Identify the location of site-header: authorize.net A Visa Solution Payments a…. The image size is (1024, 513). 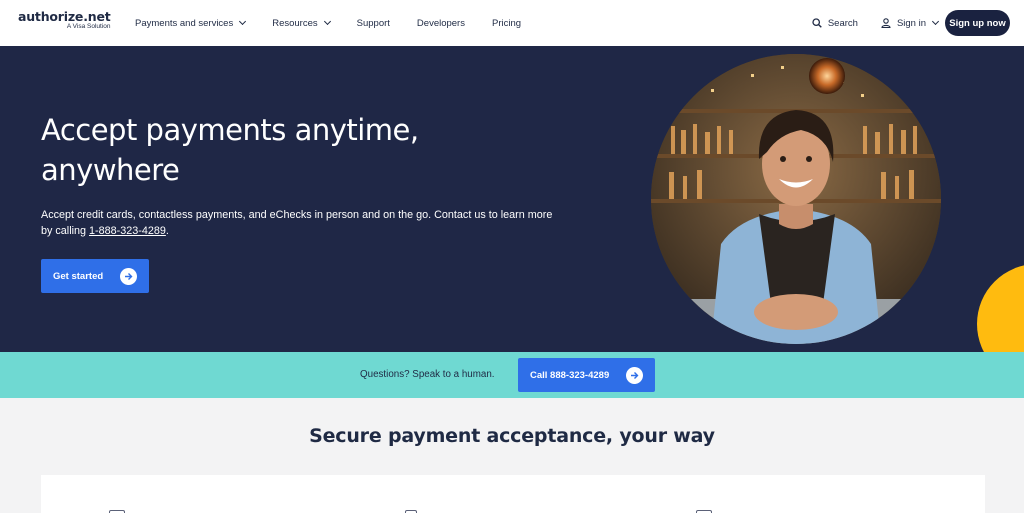
(512, 23).